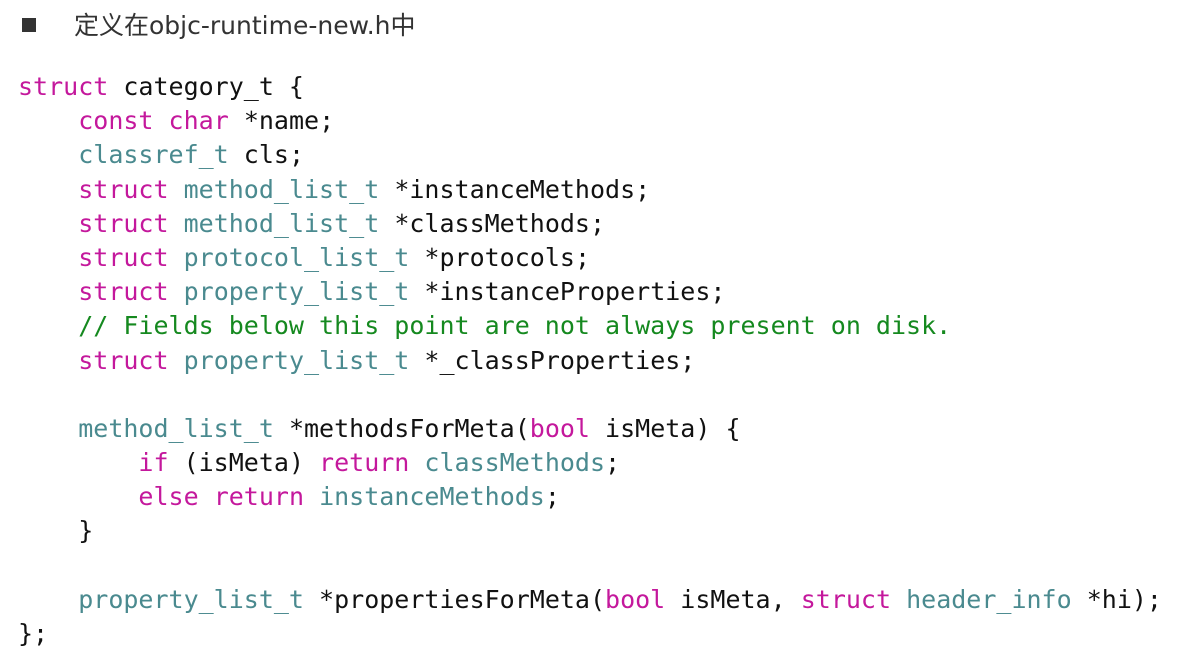  Describe the element at coordinates (168, 497) in the screenshot. I see `code-keyword: else` at that location.